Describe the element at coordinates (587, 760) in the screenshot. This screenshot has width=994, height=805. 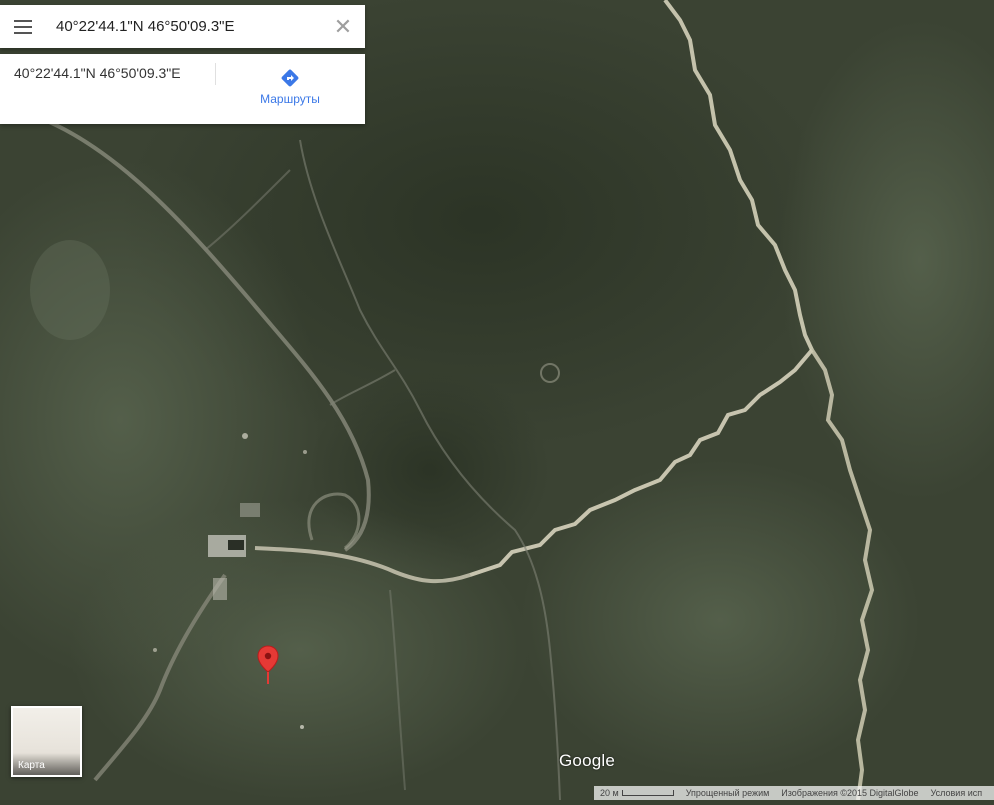
I see `google-logo: Google` at that location.